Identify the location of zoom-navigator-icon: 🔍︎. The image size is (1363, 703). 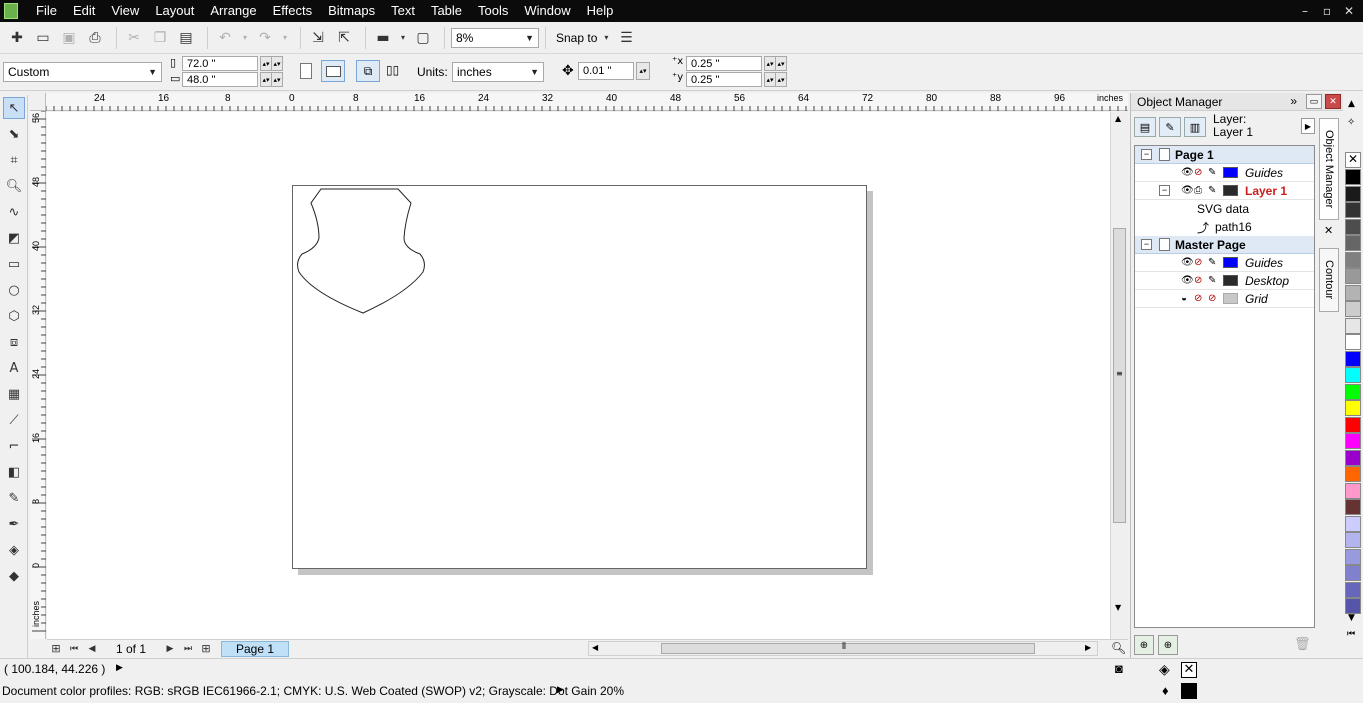
(1118, 648).